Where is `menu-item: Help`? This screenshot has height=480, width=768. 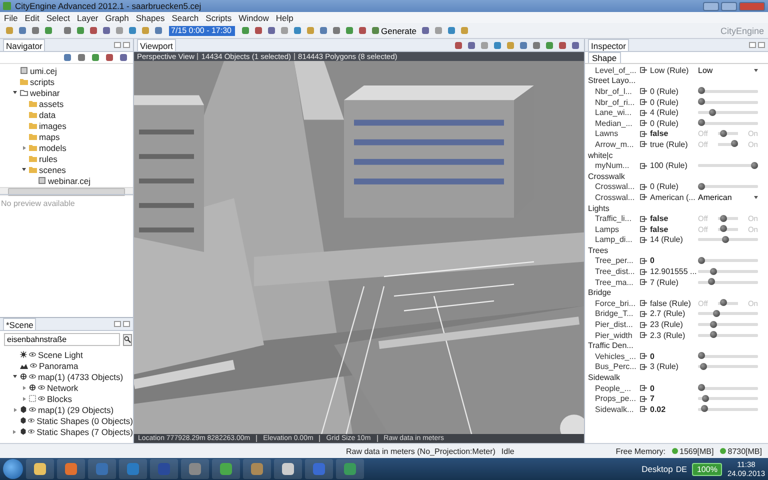
menu-item: Help is located at coordinates (285, 17).